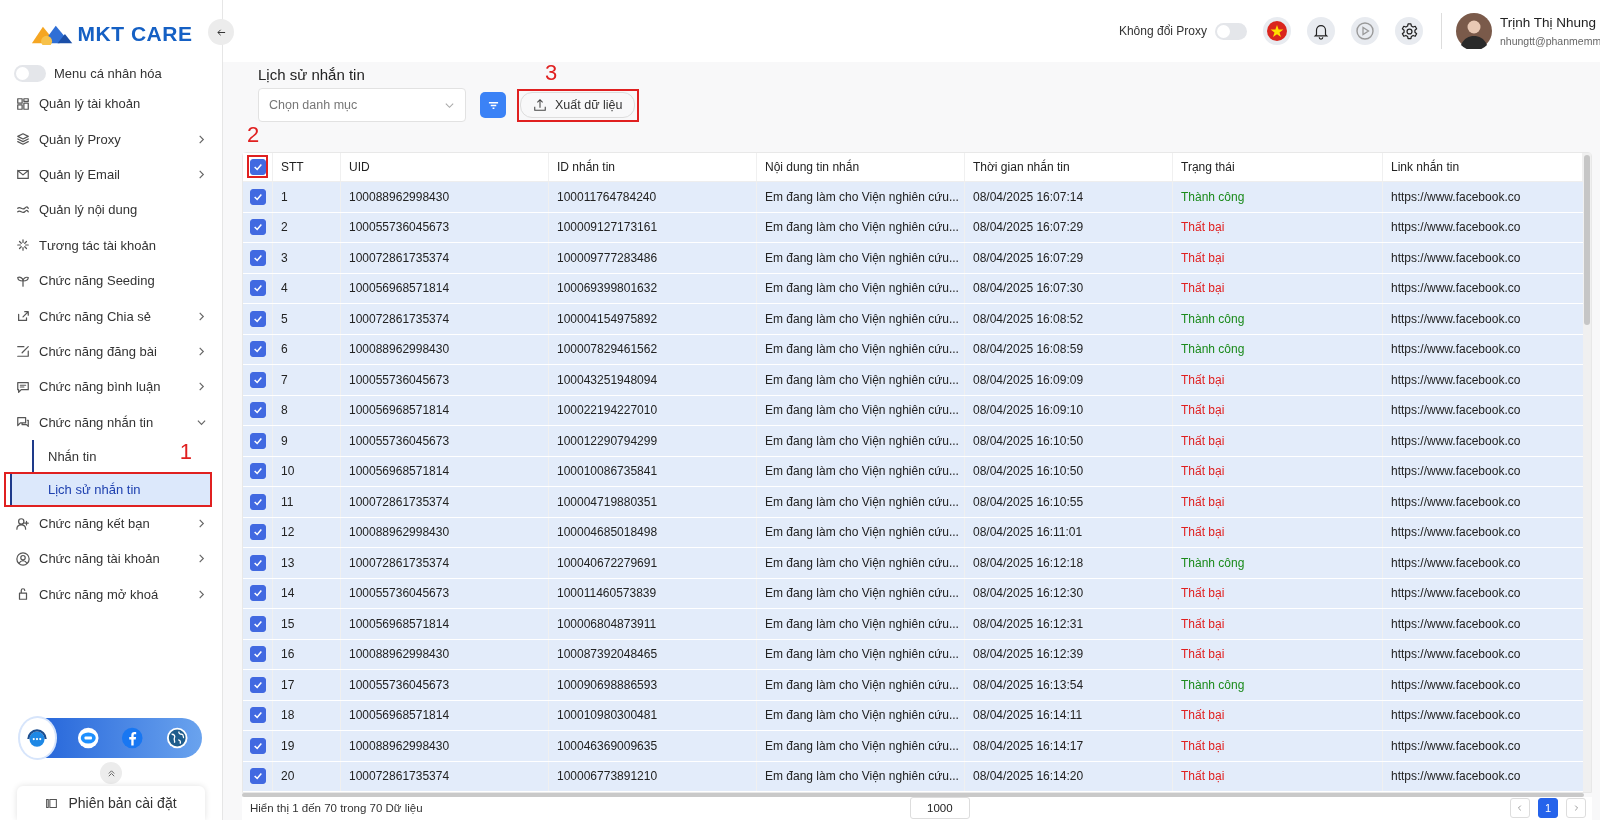  Describe the element at coordinates (307, 746) in the screenshot. I see `table-cell: 19` at that location.